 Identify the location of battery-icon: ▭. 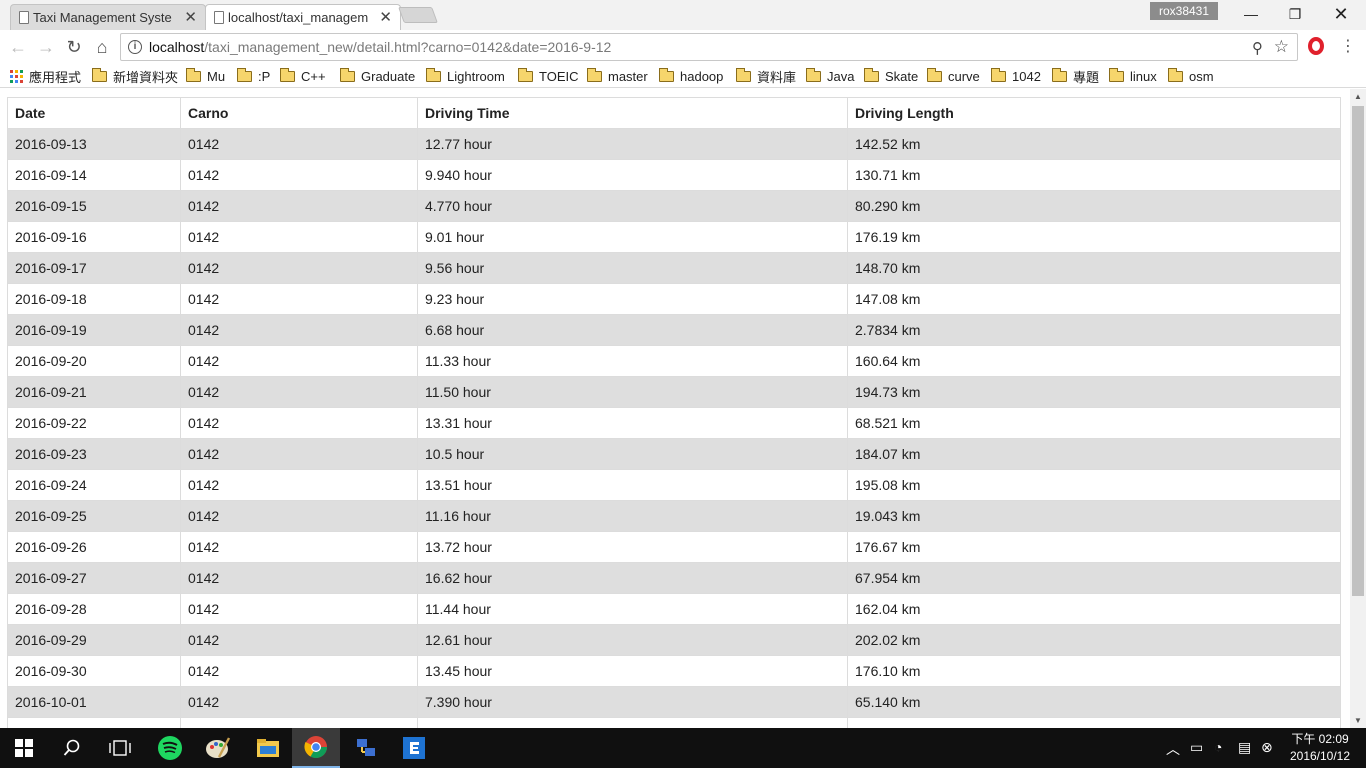
(1196, 747).